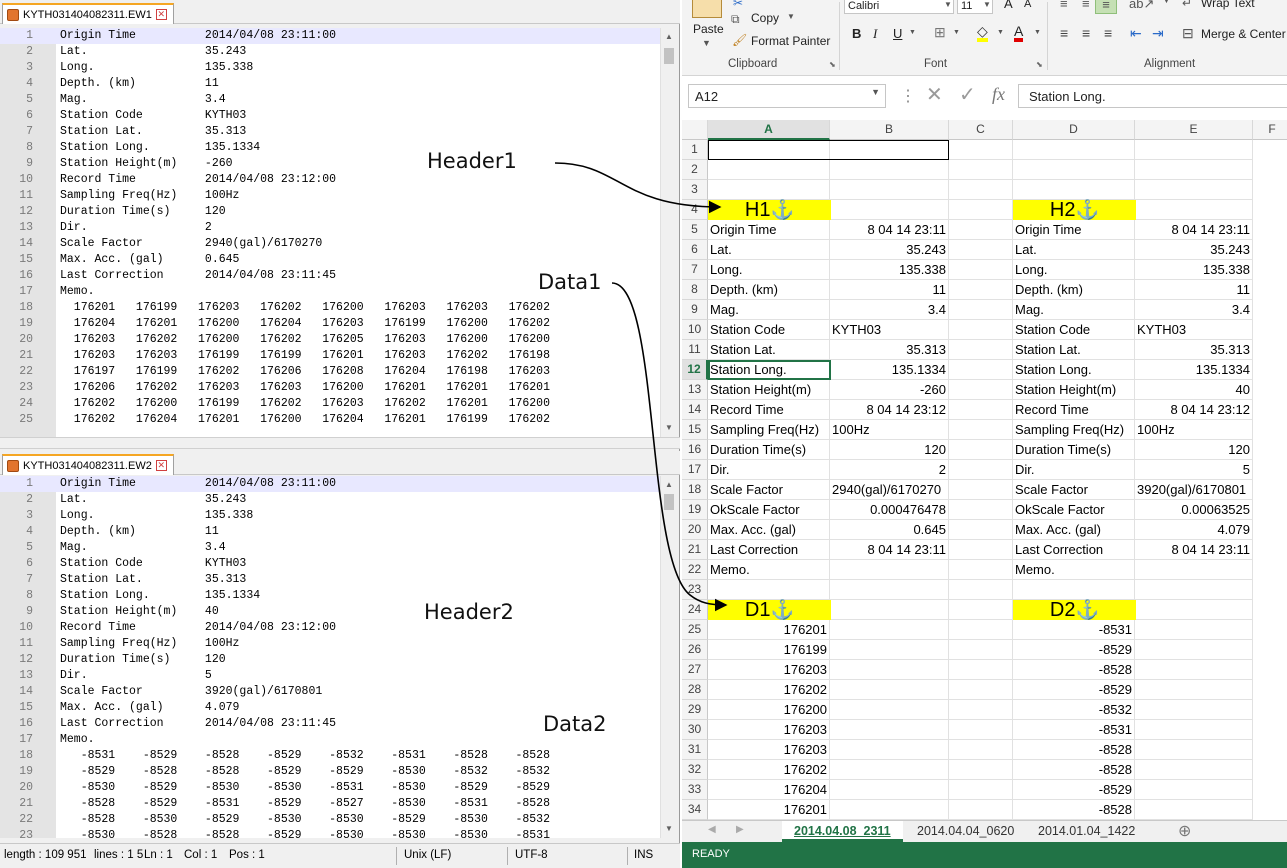 This screenshot has height=868, width=1287. I want to click on header-value-cell, so click(1194, 570).